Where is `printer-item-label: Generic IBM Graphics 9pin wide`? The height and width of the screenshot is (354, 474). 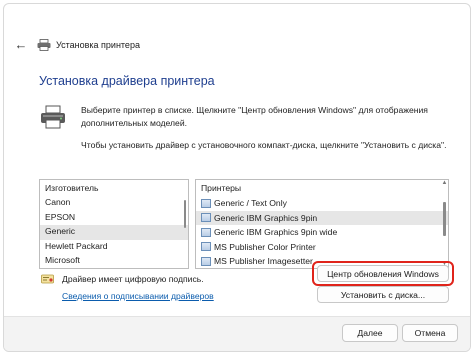
printer-item-label: Generic IBM Graphics 9pin wide is located at coordinates (276, 232).